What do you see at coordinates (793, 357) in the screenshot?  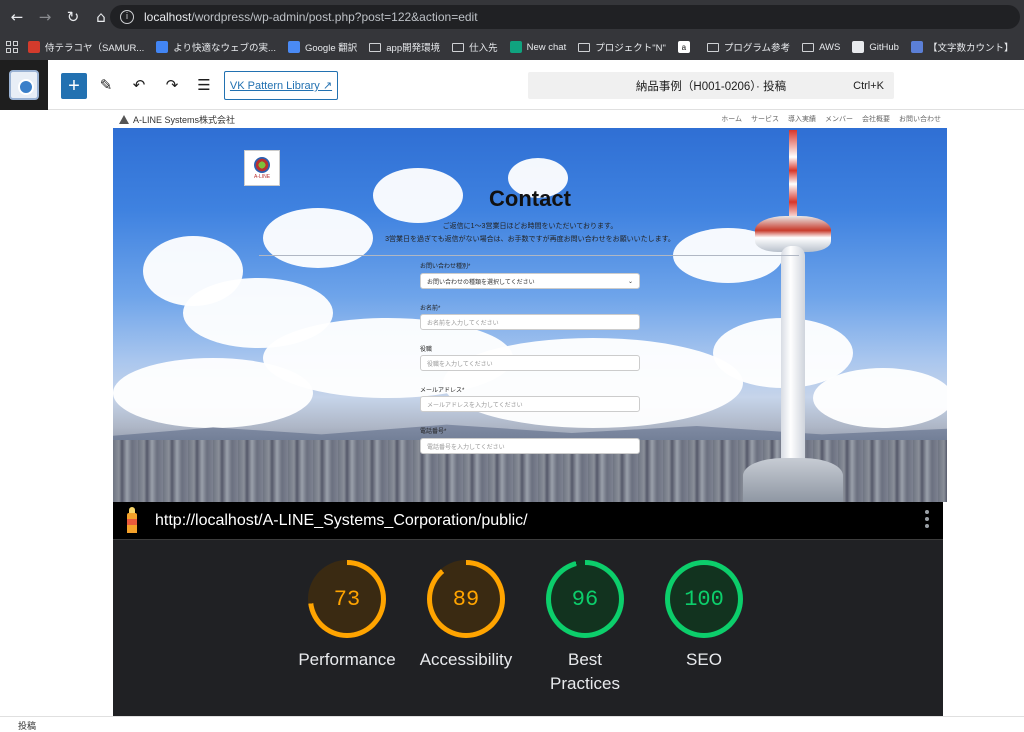 I see `tower-shaft` at bounding box center [793, 357].